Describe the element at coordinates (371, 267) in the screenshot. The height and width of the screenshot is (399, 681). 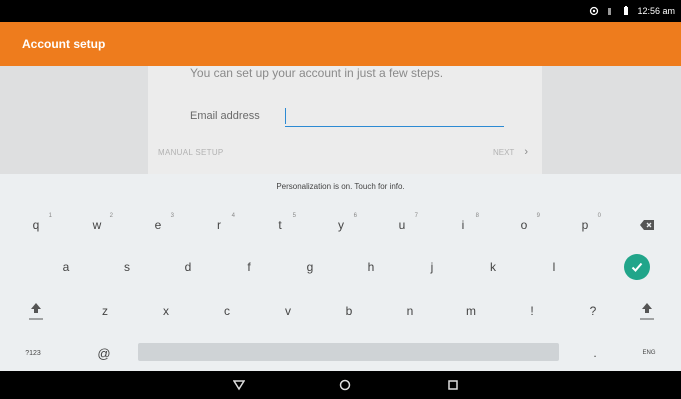
I see `key-h: h` at that location.